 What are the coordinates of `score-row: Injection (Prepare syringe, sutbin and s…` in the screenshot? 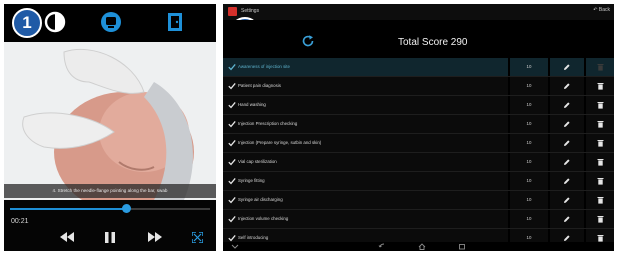 It's located at (418, 143).